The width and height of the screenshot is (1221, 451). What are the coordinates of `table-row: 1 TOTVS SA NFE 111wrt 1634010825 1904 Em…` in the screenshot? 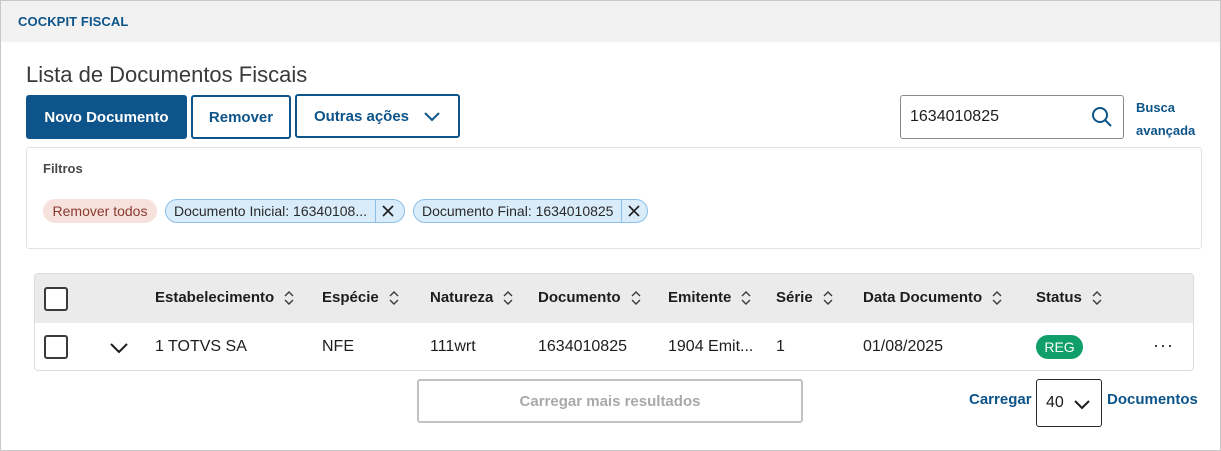 It's located at (614, 346).